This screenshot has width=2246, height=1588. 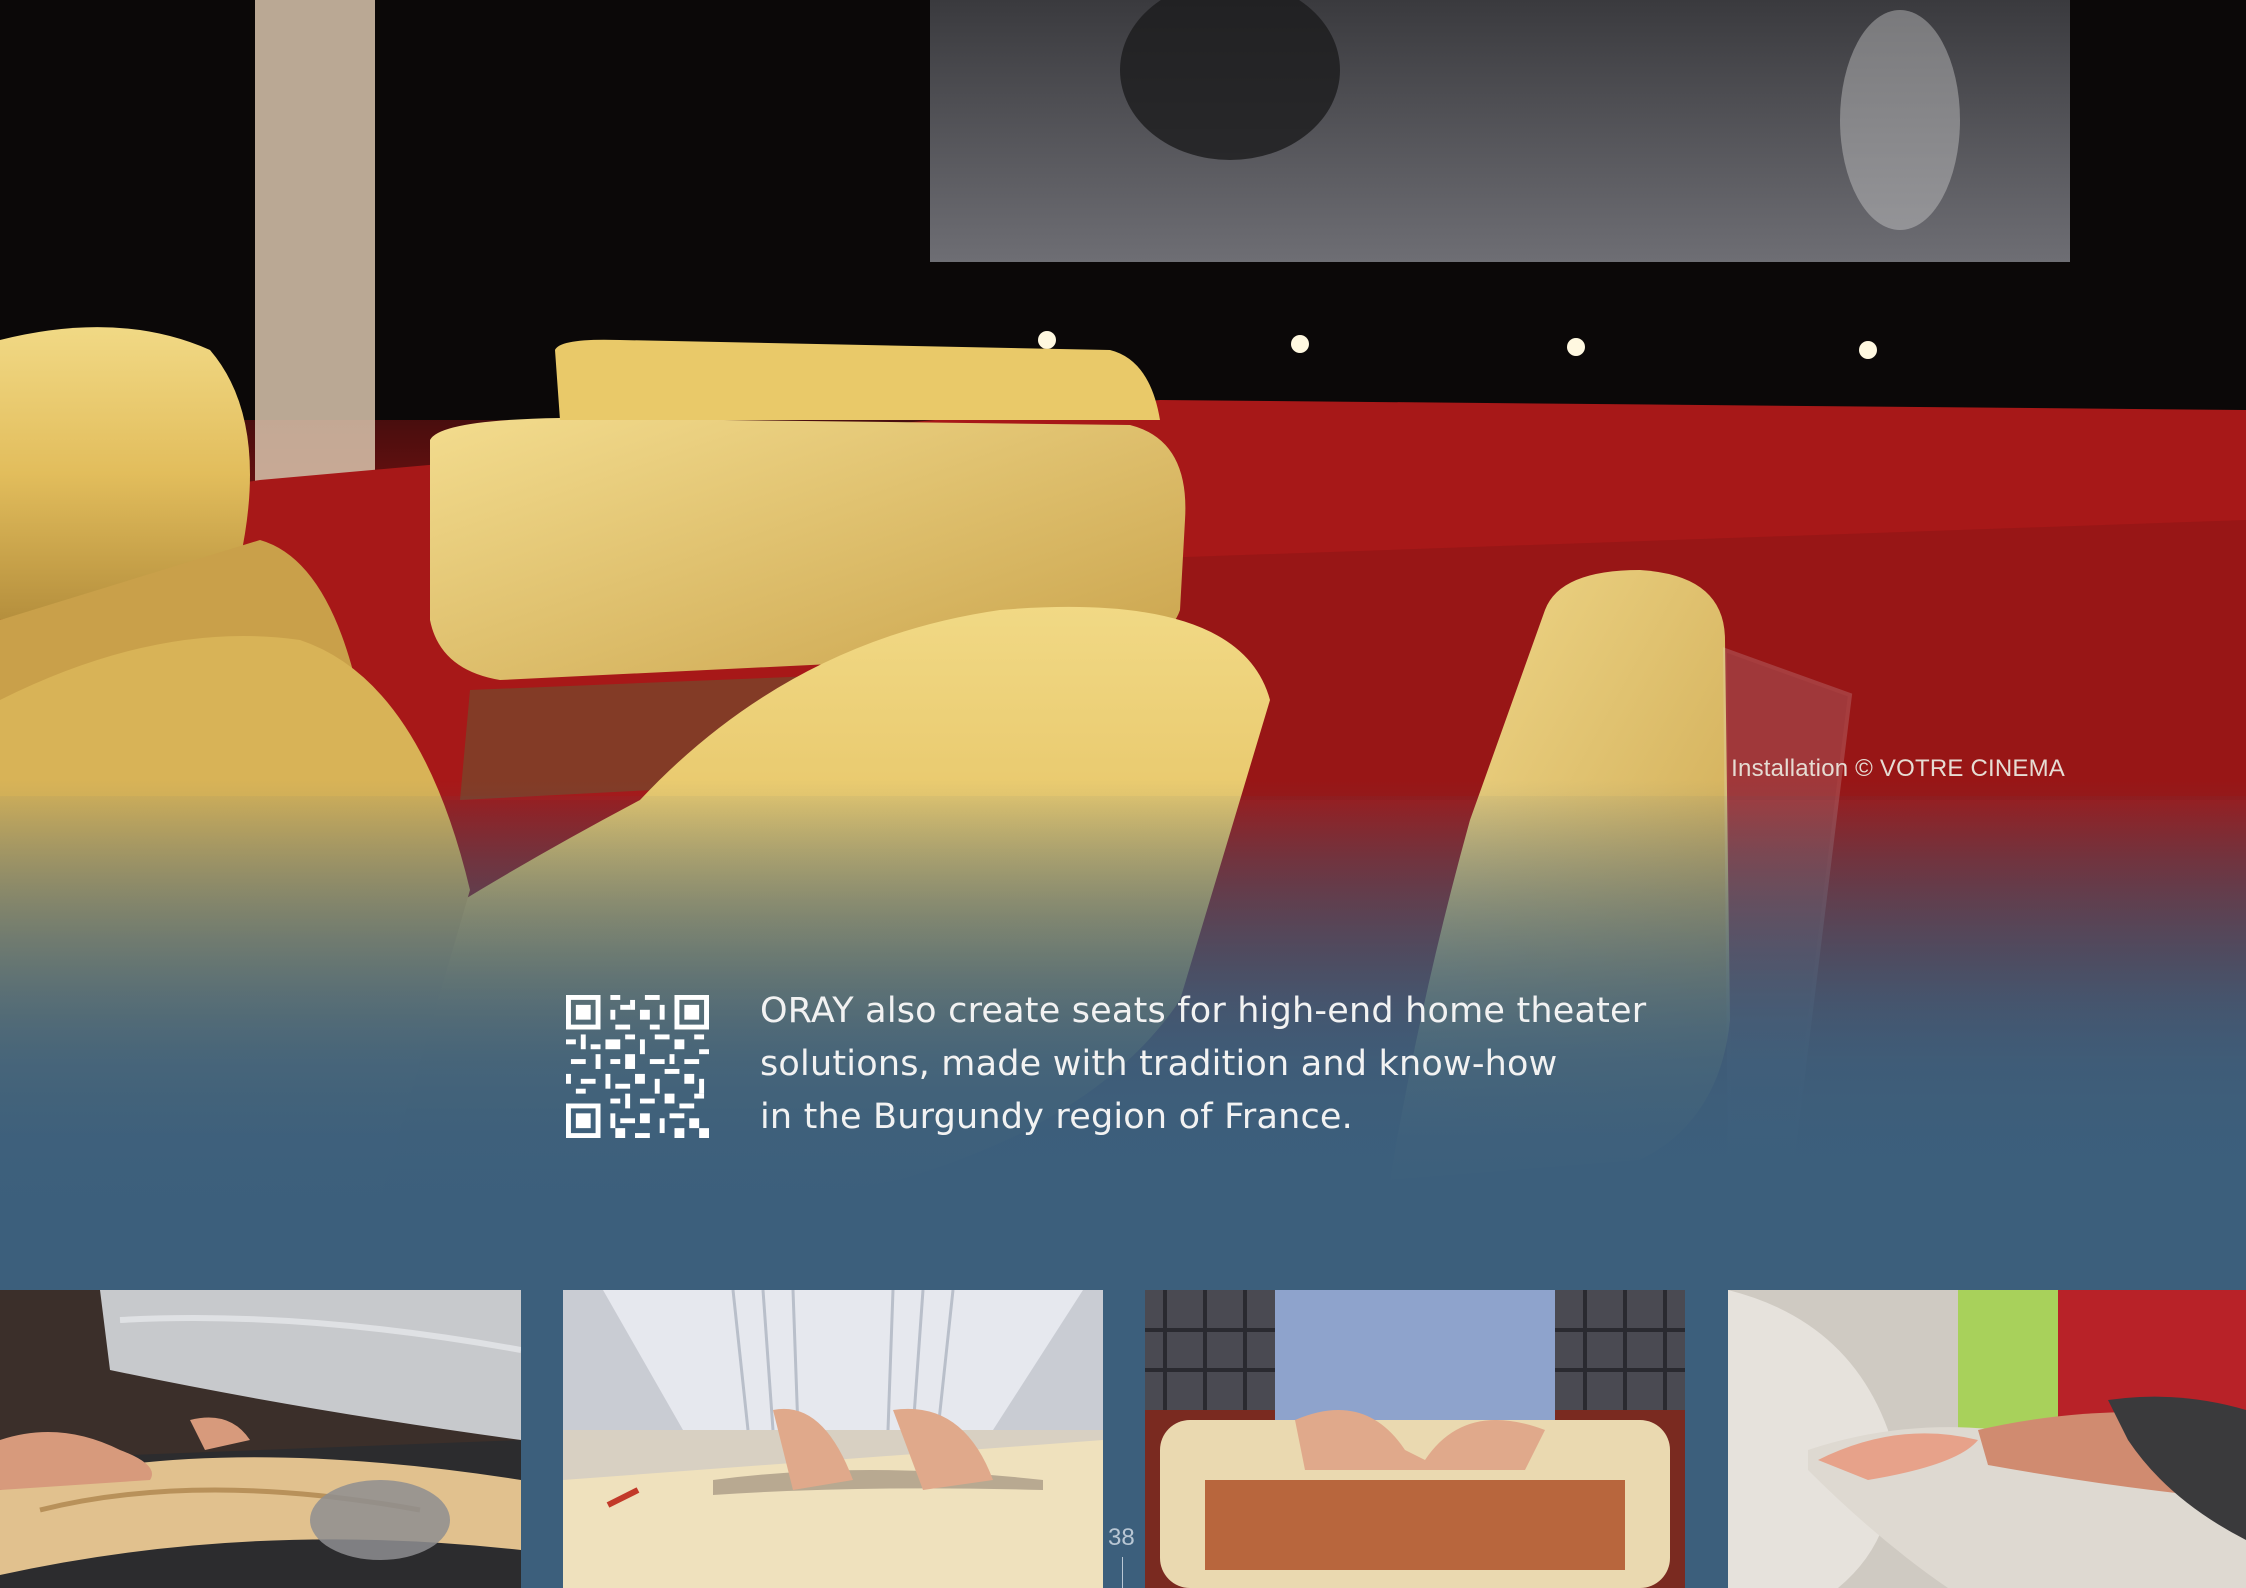 What do you see at coordinates (1987, 1439) in the screenshot?
I see `workshop-photo-foam` at bounding box center [1987, 1439].